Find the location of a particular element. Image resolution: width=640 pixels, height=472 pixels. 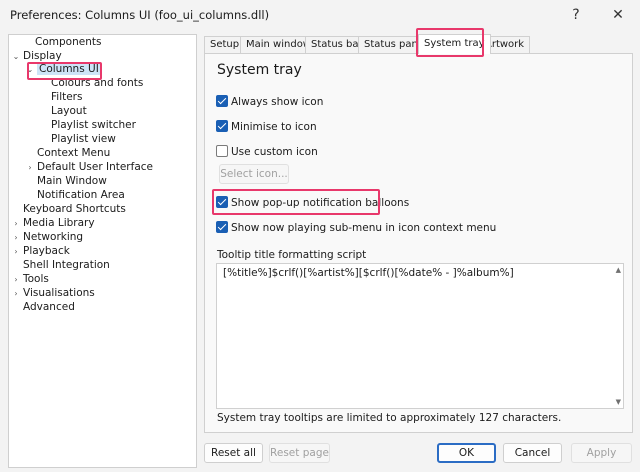

tree-item-advanced: Advanced is located at coordinates (43, 307).